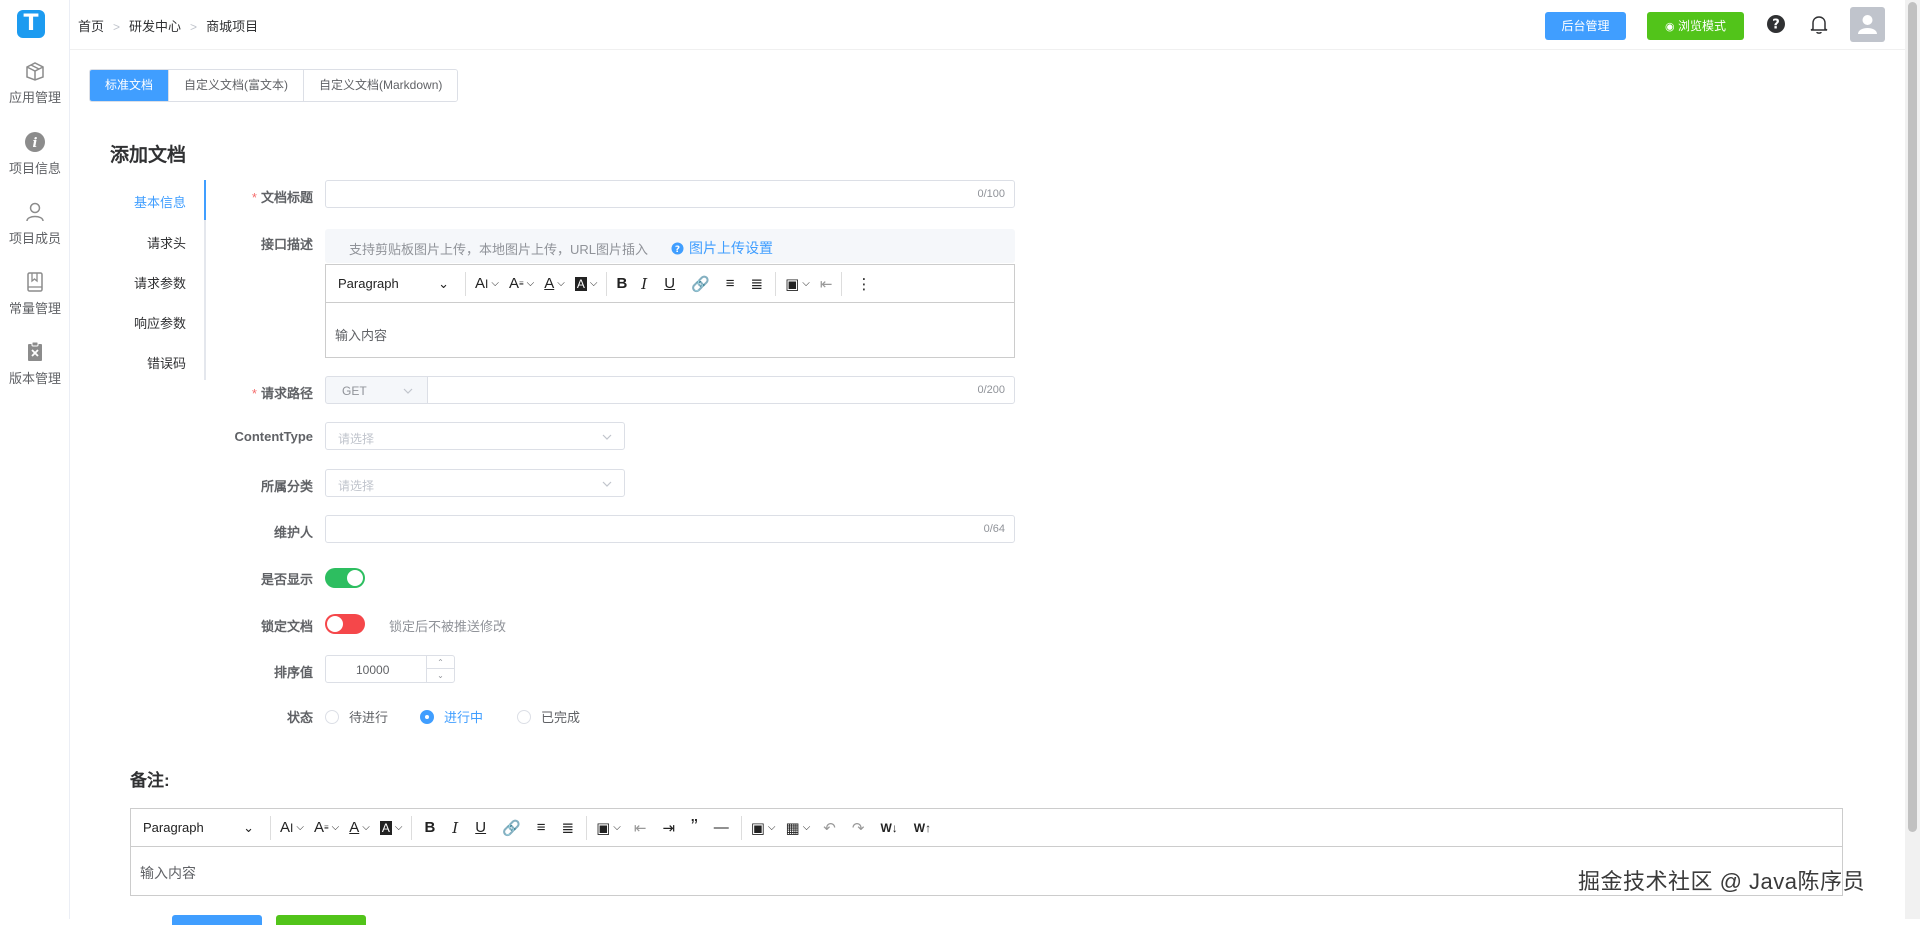 This screenshot has height=925, width=1920. I want to click on category-label: 所属分类, so click(286, 486).